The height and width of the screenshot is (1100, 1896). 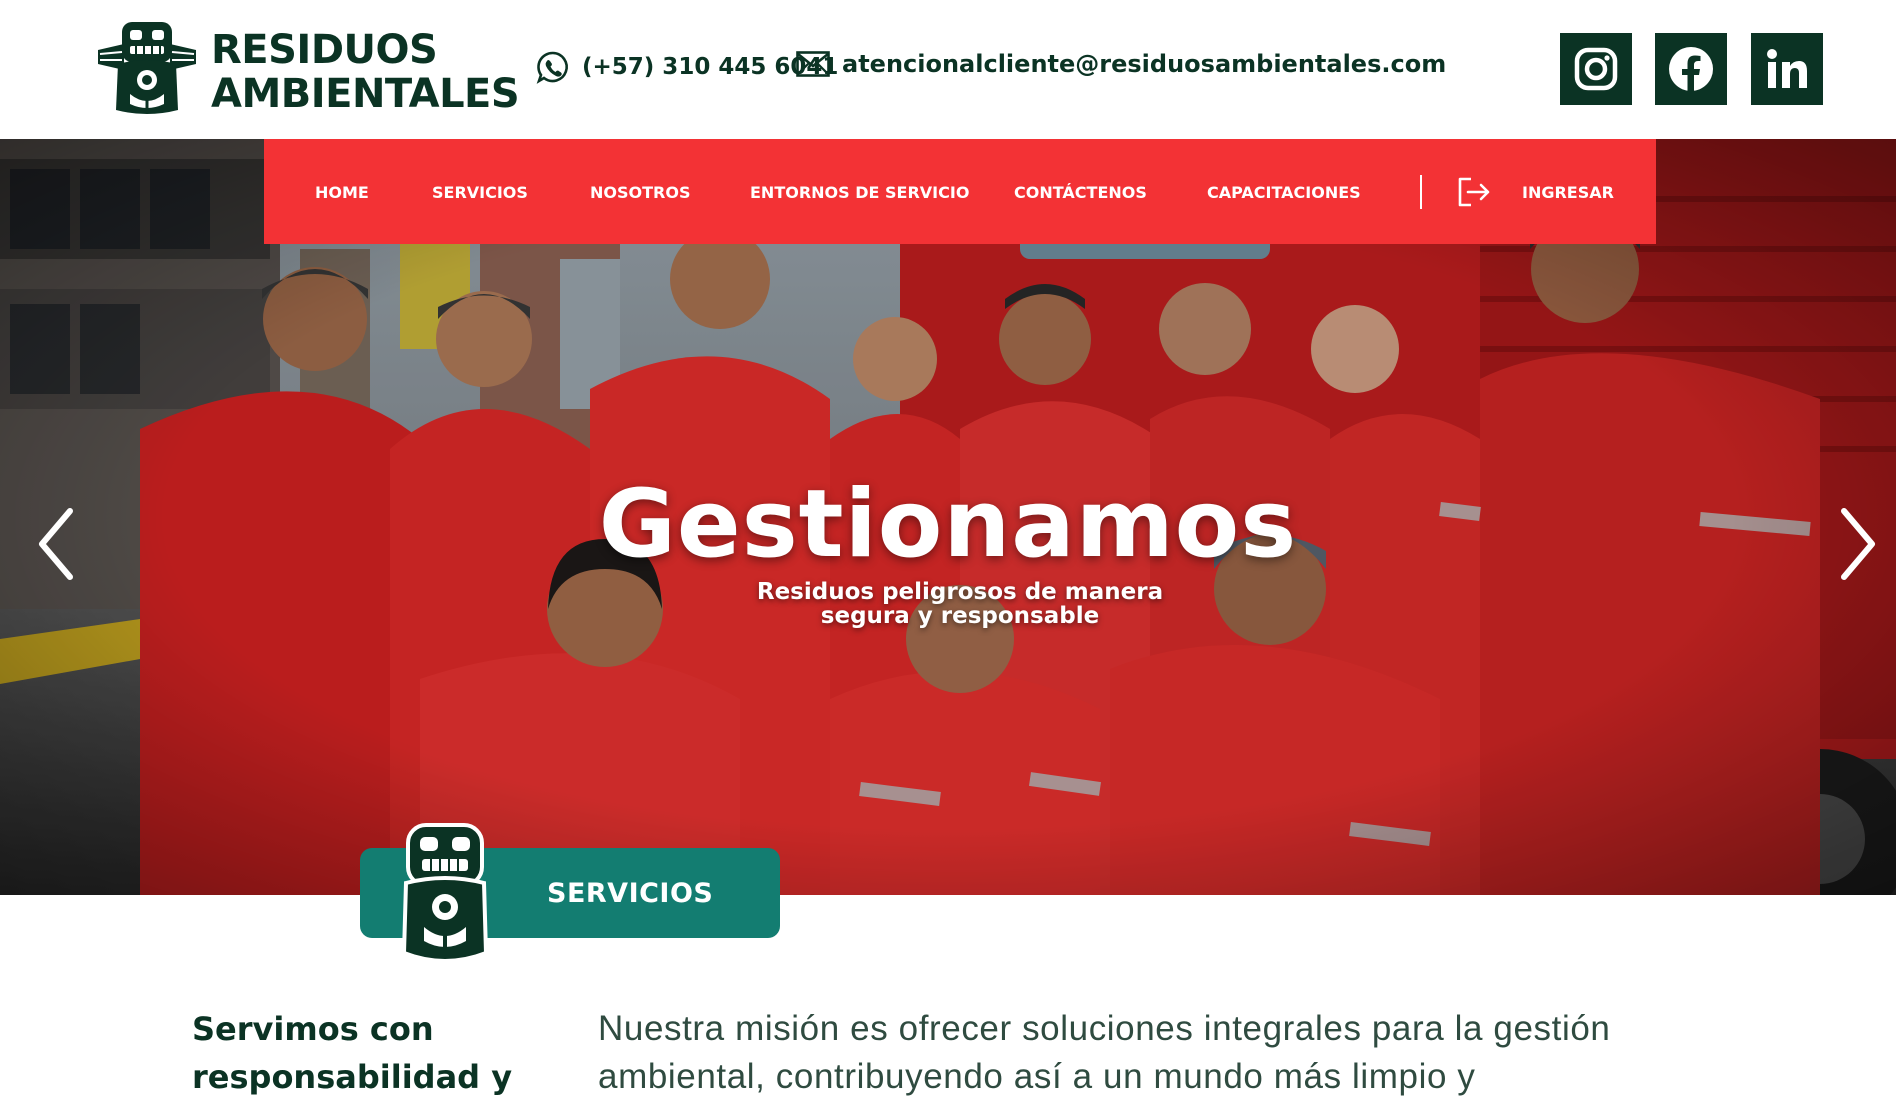 I want to click on whatsapp-icon, so click(x=552, y=67).